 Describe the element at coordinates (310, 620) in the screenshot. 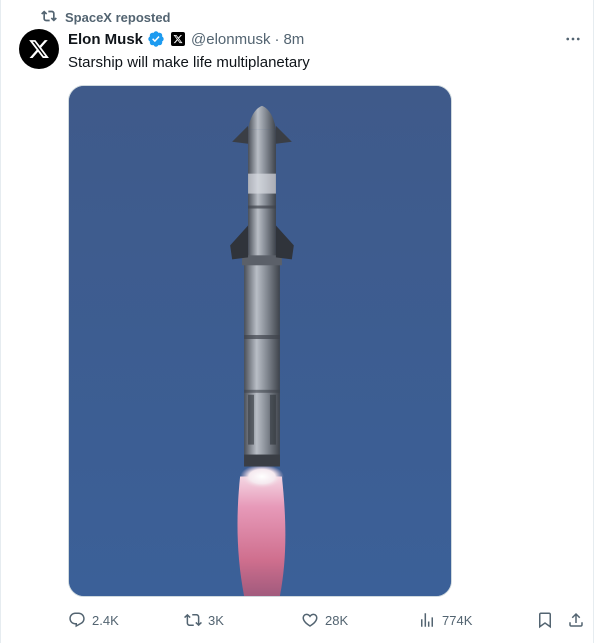

I see `heart-icon` at that location.